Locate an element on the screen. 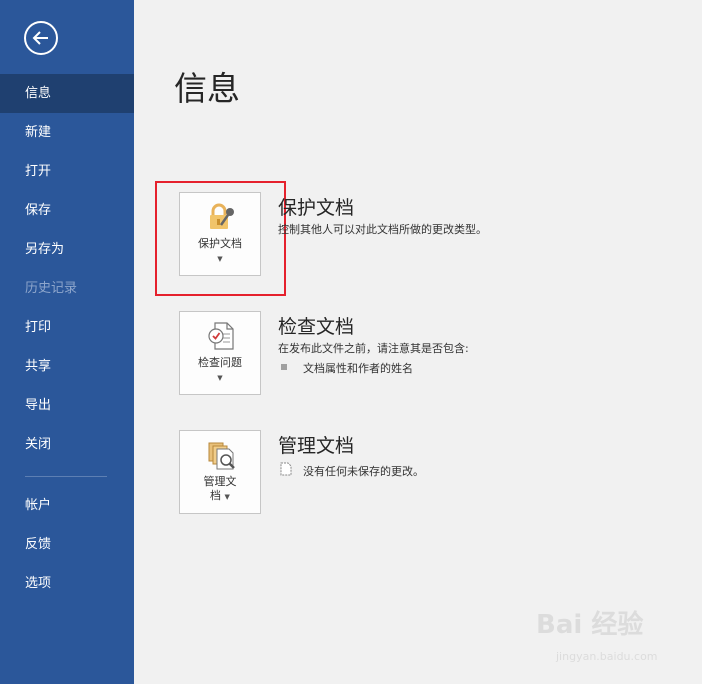 Image resolution: width=702 pixels, height=684 pixels. bullet-square-icon is located at coordinates (284, 367).